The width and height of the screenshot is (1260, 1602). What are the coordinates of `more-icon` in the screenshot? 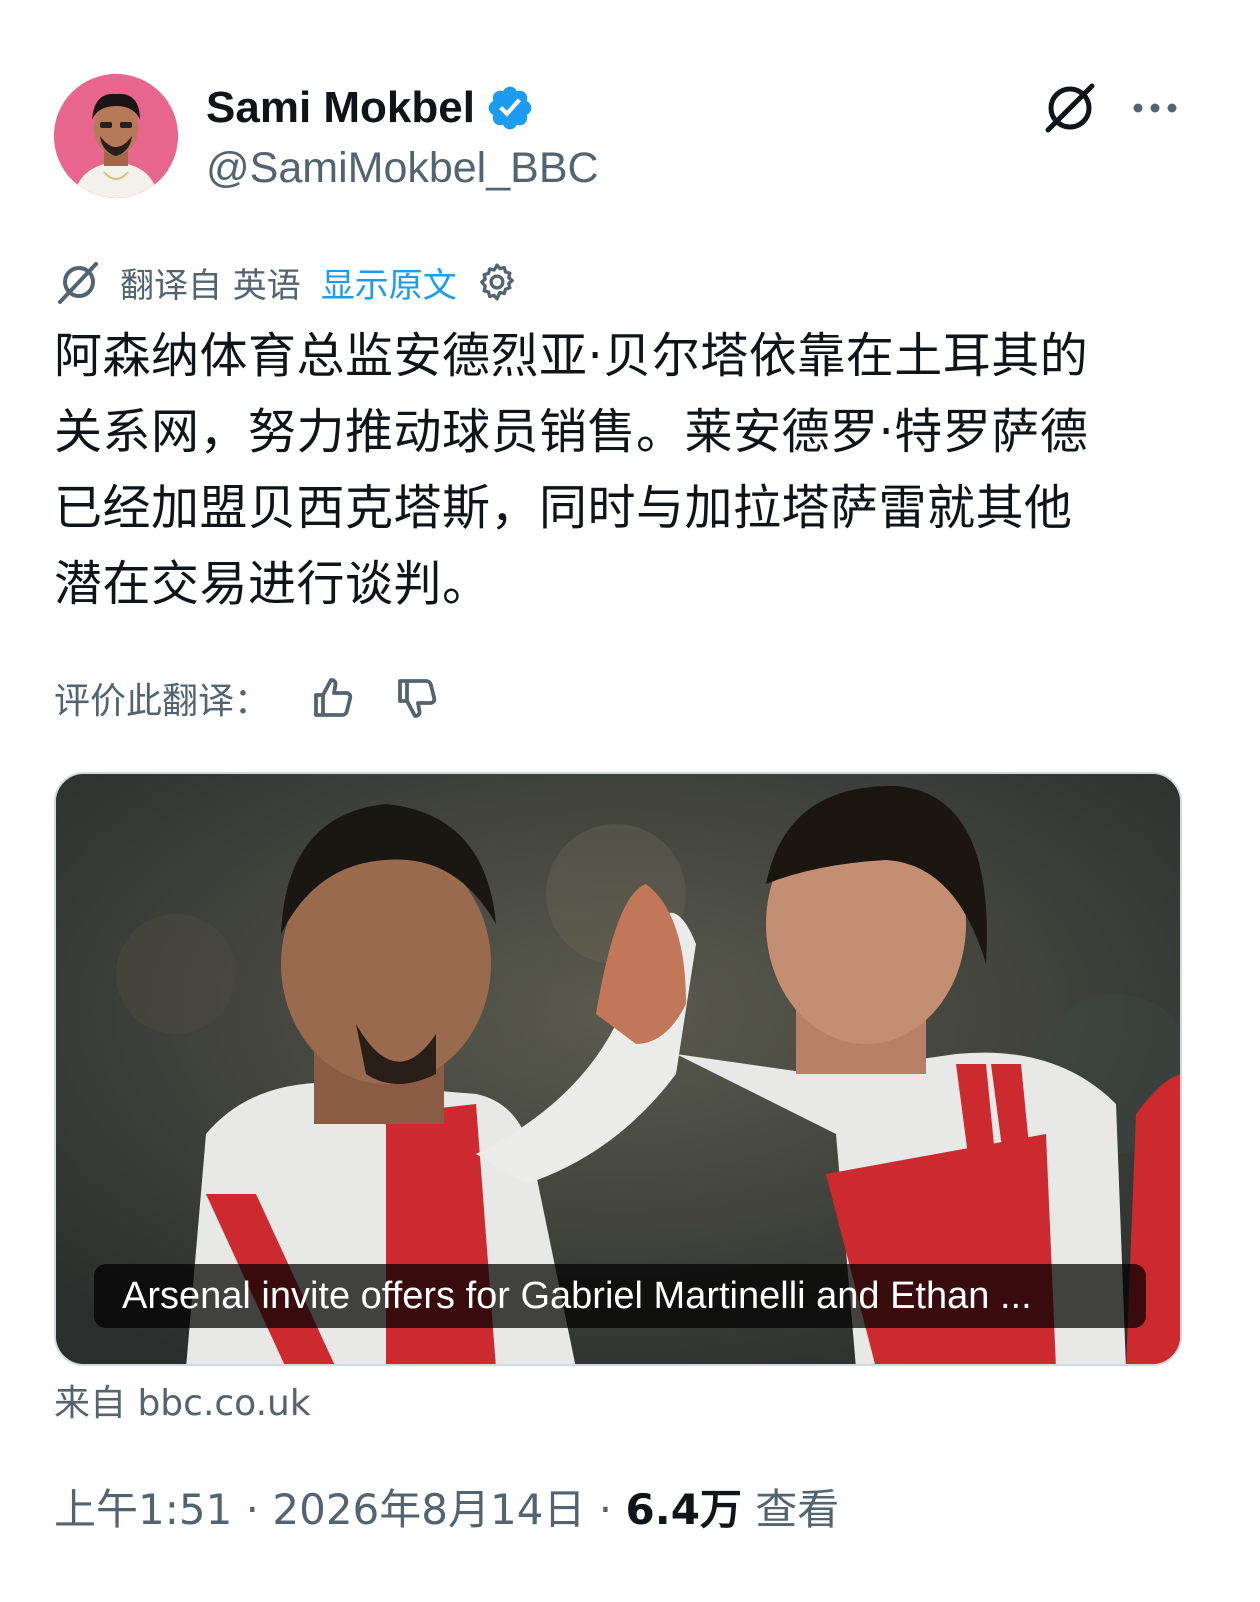 It's located at (1155, 108).